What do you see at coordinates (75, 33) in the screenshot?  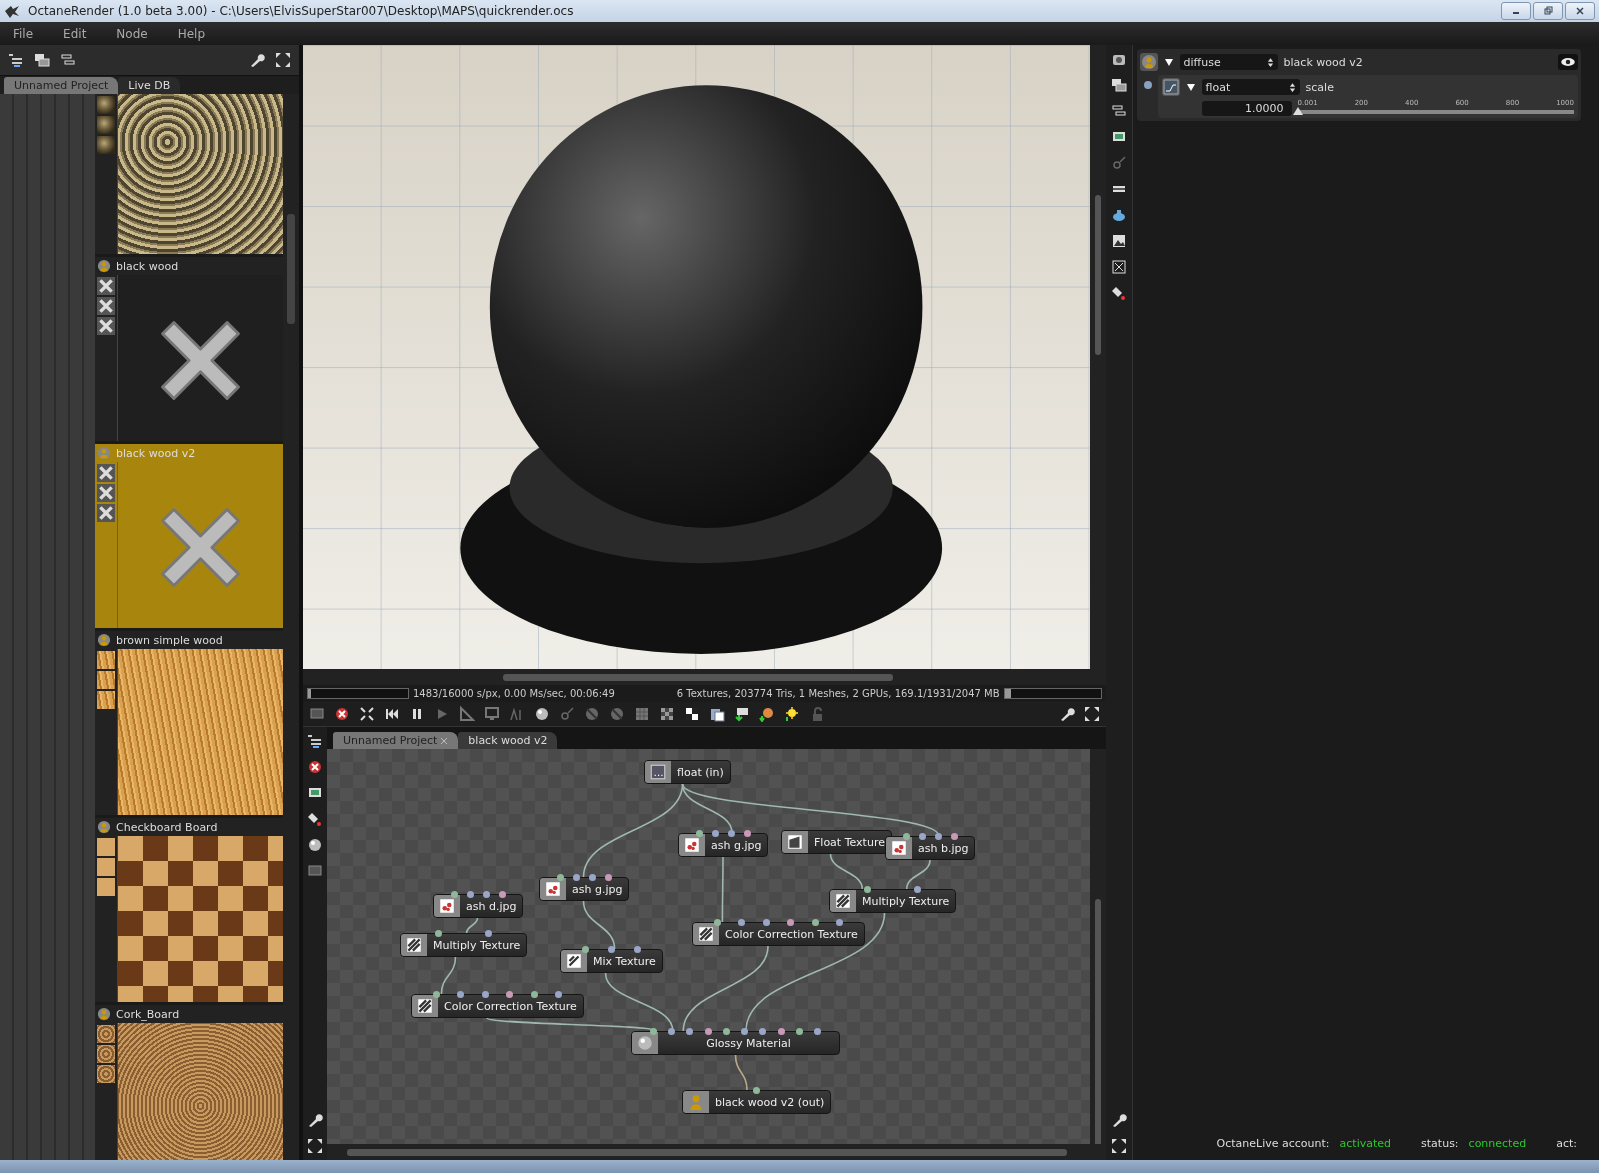 I see `menu-item: Edit` at bounding box center [75, 33].